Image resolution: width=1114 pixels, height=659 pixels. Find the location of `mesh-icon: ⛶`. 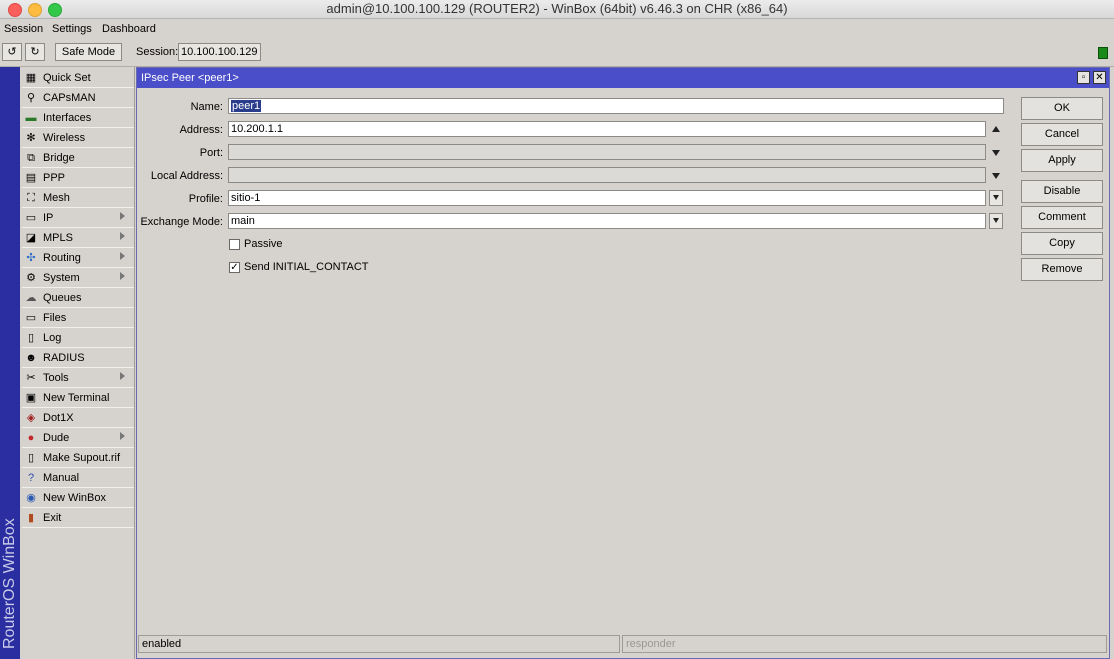

mesh-icon: ⛶ is located at coordinates (31, 198).